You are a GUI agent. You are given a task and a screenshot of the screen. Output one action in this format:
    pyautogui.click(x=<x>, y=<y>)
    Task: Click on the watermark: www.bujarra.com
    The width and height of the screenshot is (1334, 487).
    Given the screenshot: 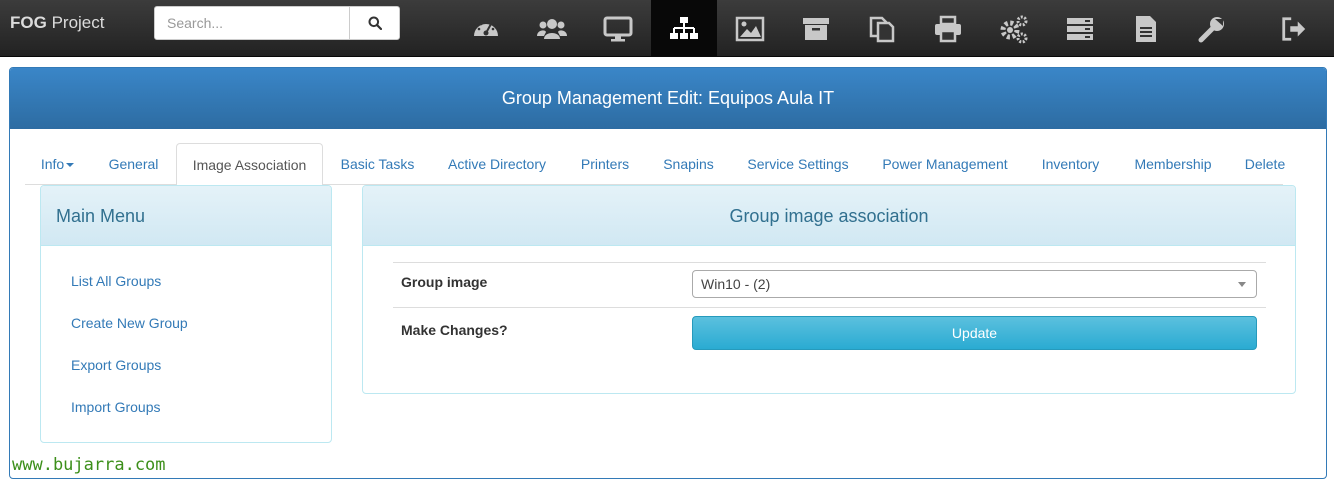 What is the action you would take?
    pyautogui.click(x=89, y=465)
    